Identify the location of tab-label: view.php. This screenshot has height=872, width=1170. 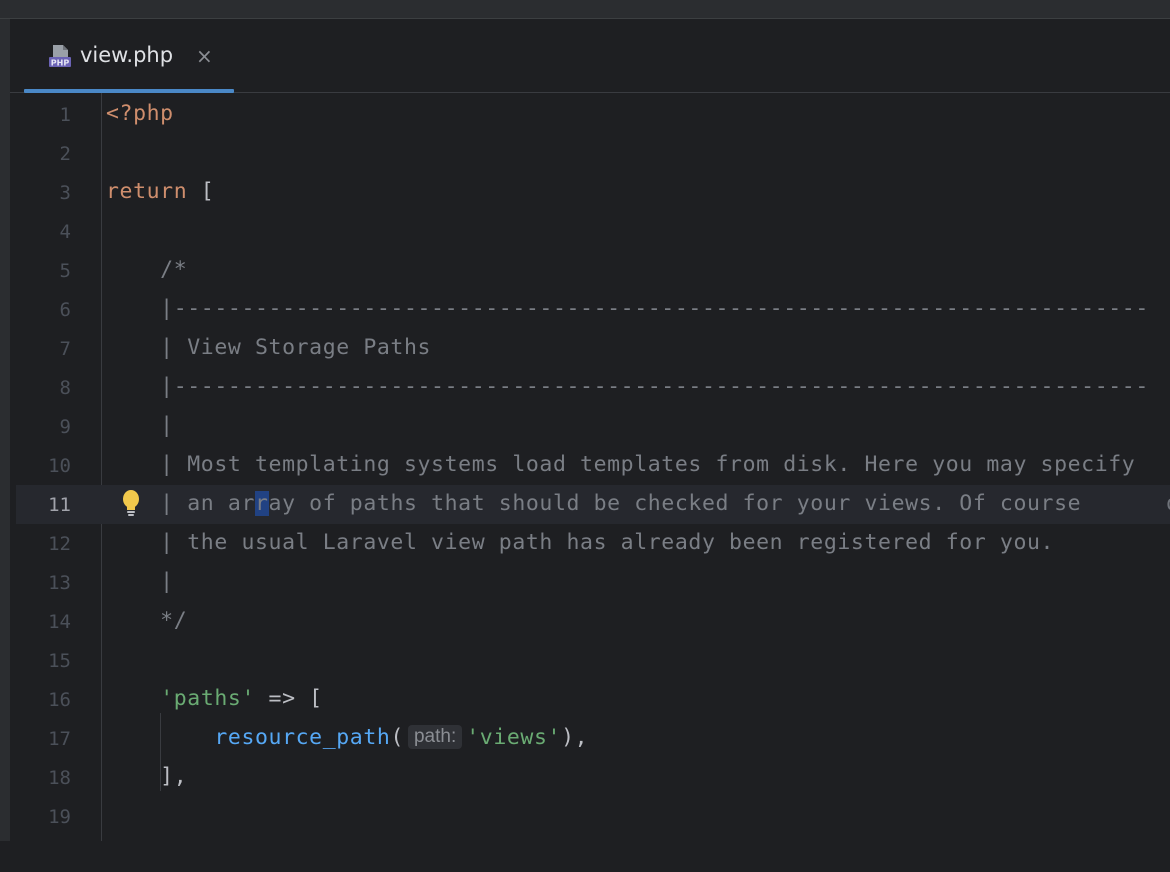
(127, 55).